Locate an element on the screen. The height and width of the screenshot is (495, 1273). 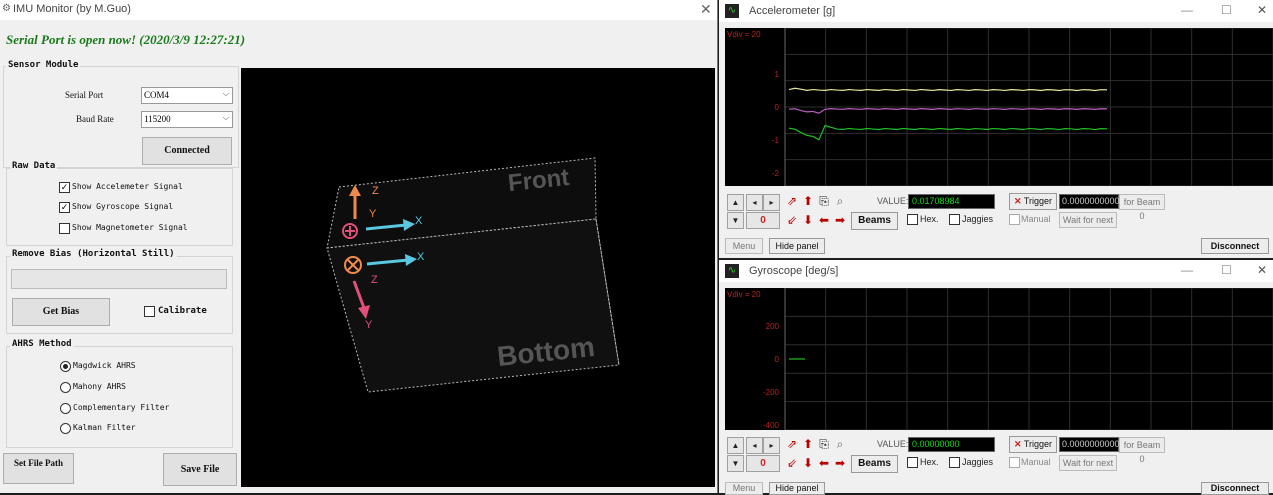
top-x-axis-label: X is located at coordinates (419, 221).